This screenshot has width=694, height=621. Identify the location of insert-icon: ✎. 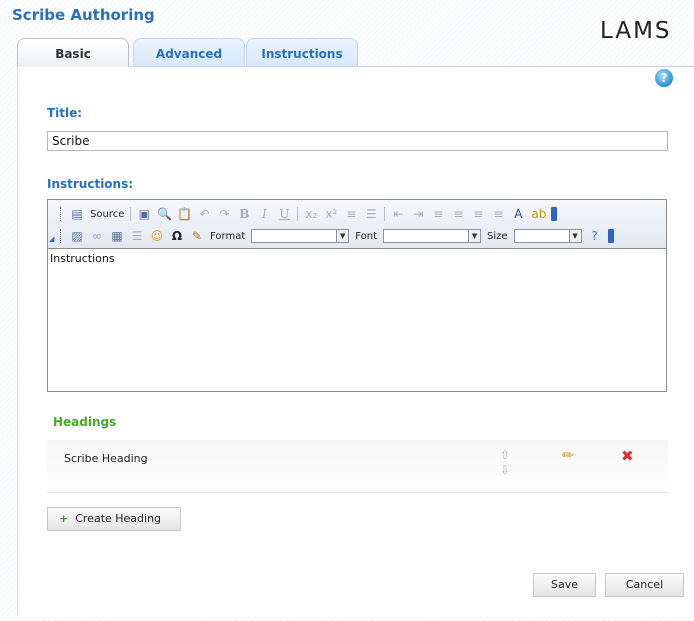
(197, 236).